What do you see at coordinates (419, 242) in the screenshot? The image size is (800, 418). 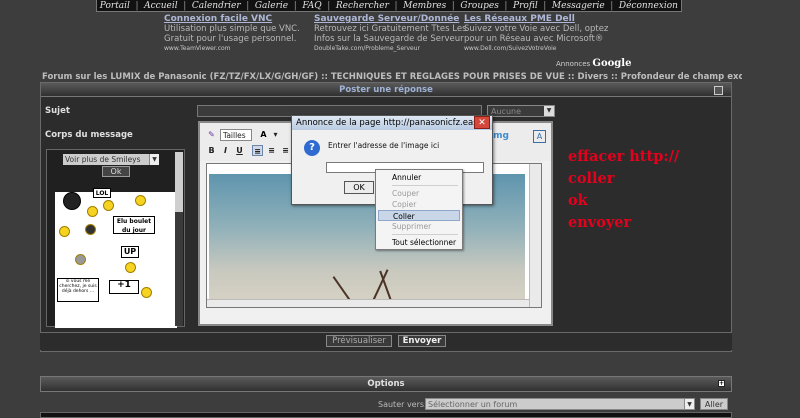 I see `menu-item-tout-selectionner: Tout sélectionner` at bounding box center [419, 242].